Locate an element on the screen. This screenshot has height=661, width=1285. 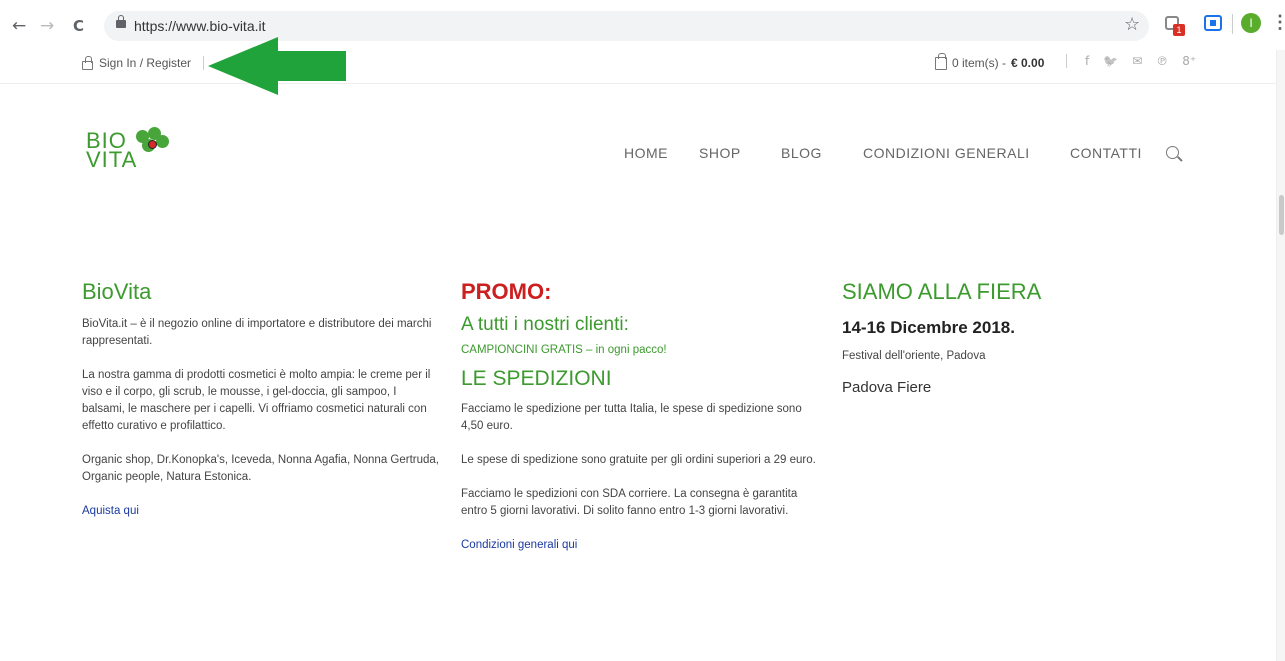
promo-subheading: A tutti i nostri clienti: is located at coordinates (545, 324).